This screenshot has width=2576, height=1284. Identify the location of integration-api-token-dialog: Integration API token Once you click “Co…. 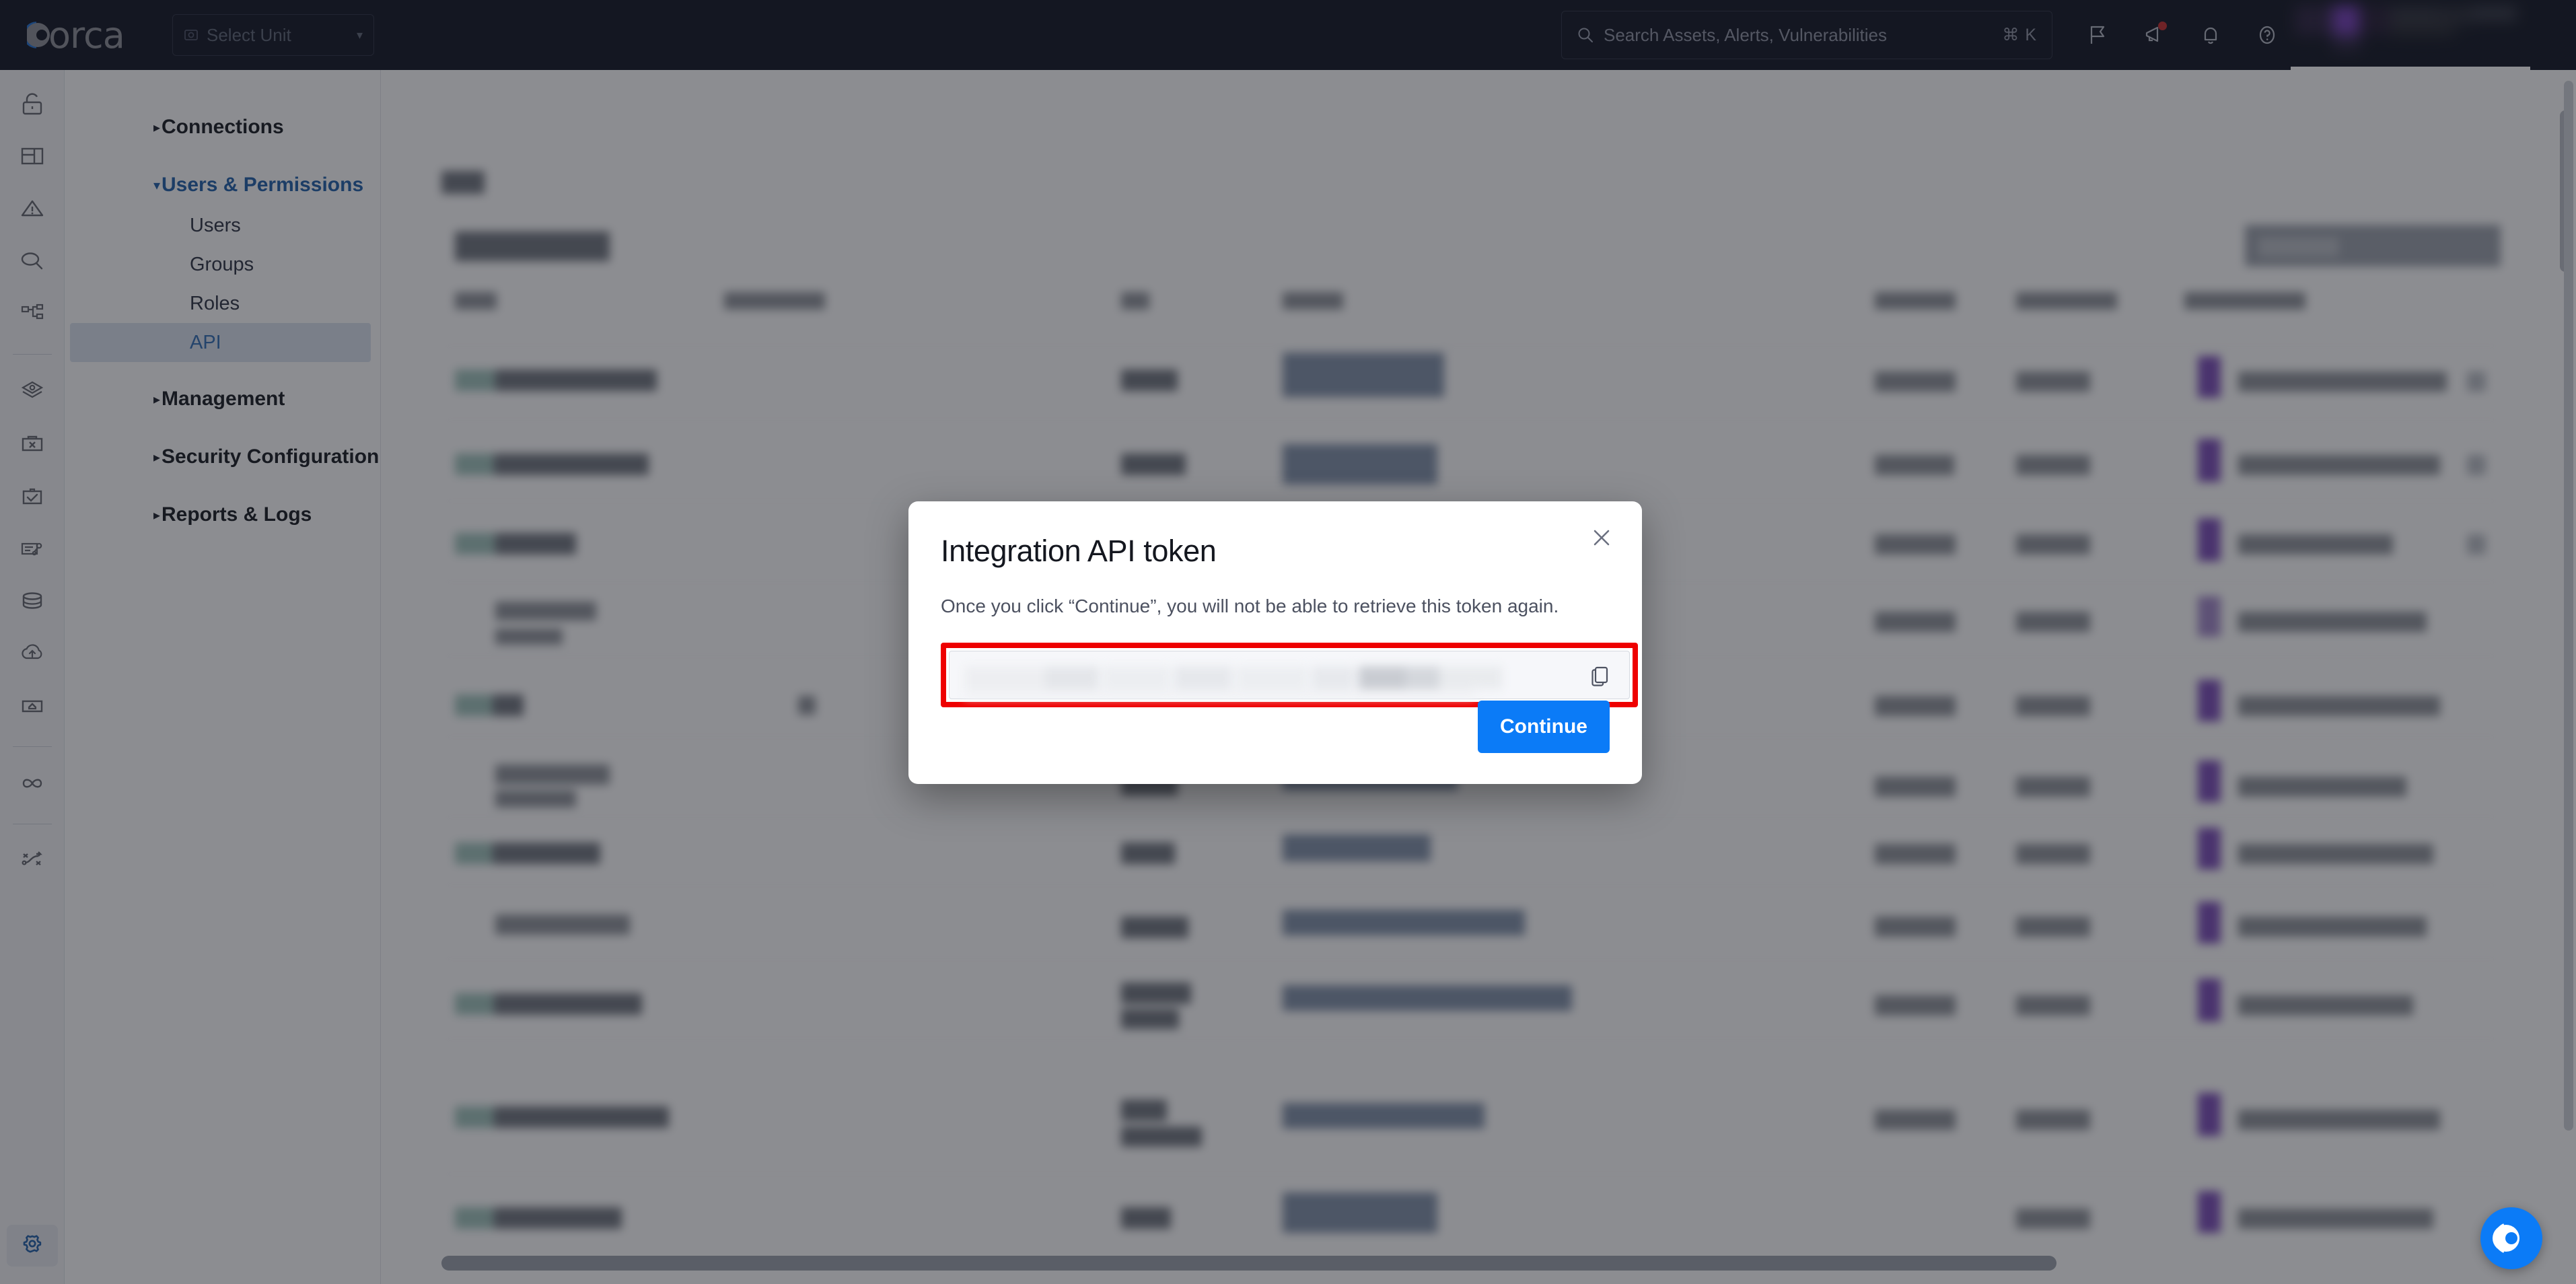
(1275, 642).